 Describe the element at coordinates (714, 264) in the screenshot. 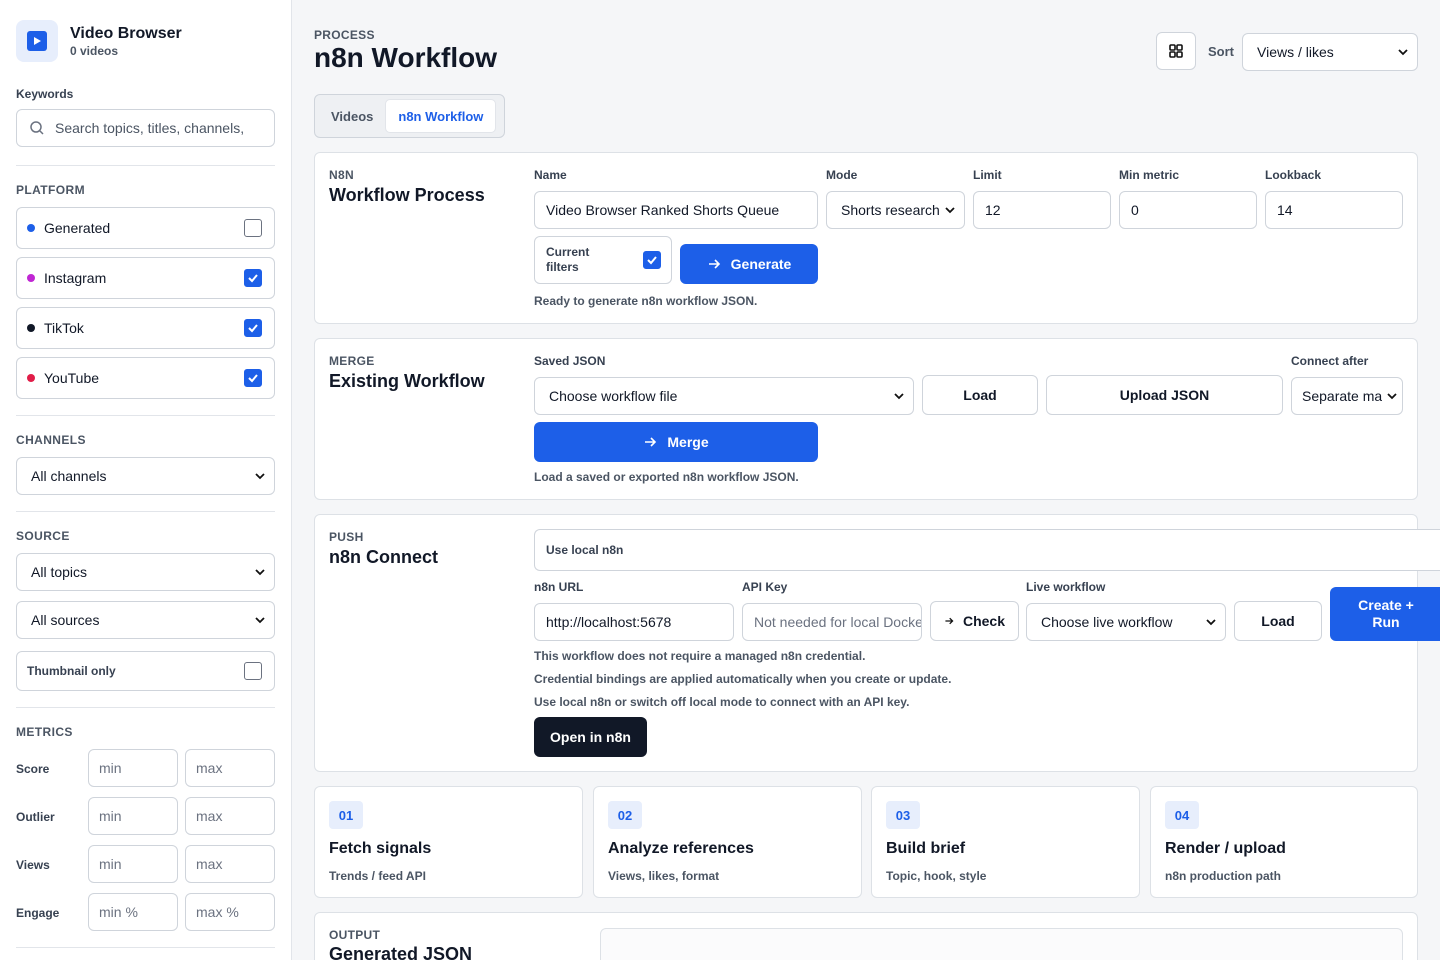

I see `arrow-right-icon` at that location.